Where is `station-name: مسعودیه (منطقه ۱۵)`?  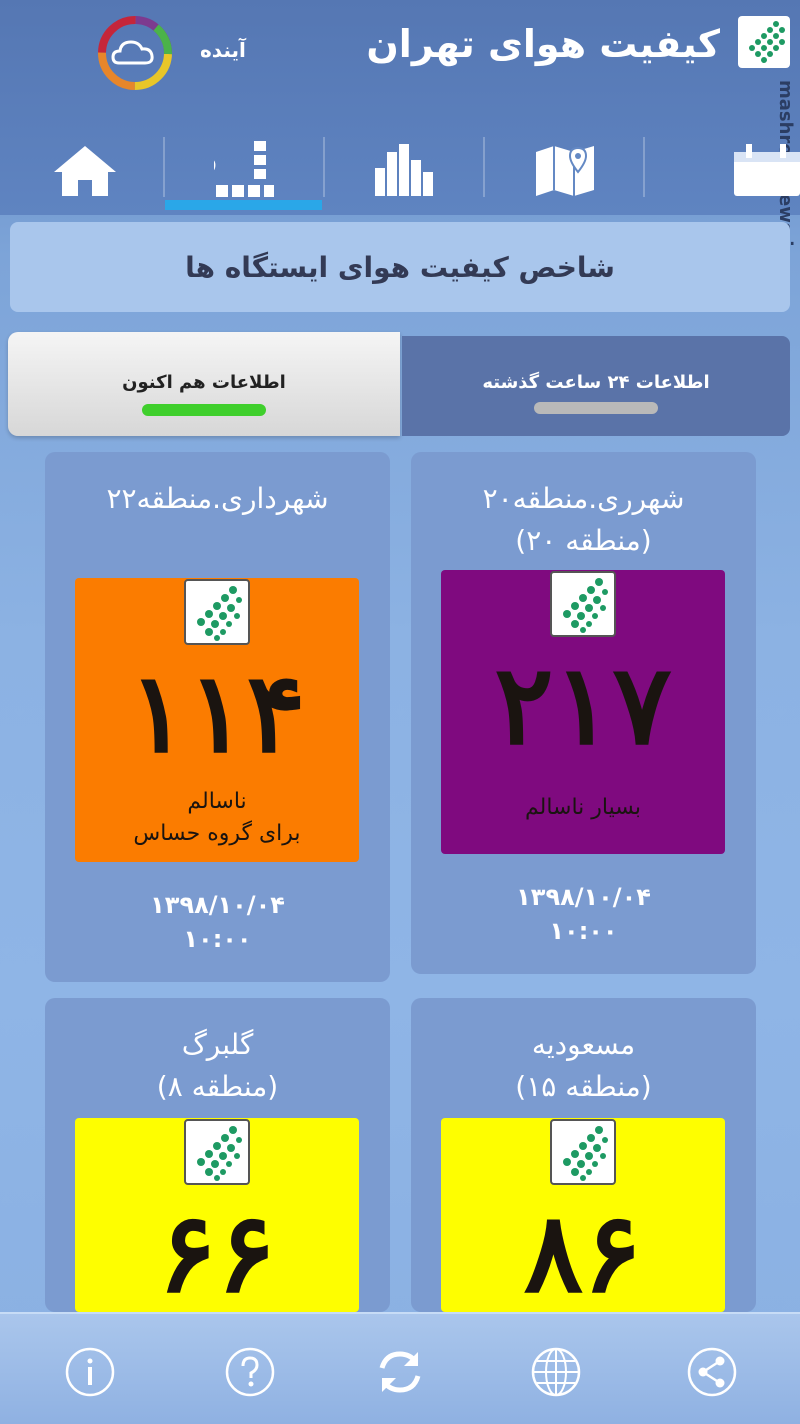 station-name: مسعودیه (منطقه ۱۵) is located at coordinates (583, 1065).